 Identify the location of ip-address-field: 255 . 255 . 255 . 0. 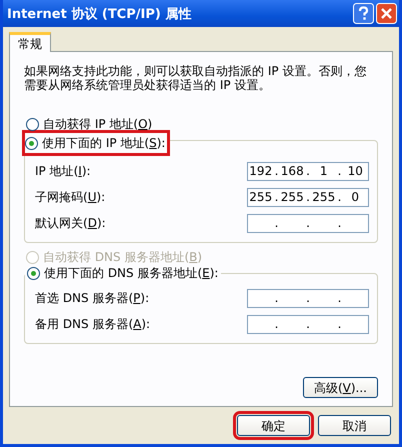
(308, 197).